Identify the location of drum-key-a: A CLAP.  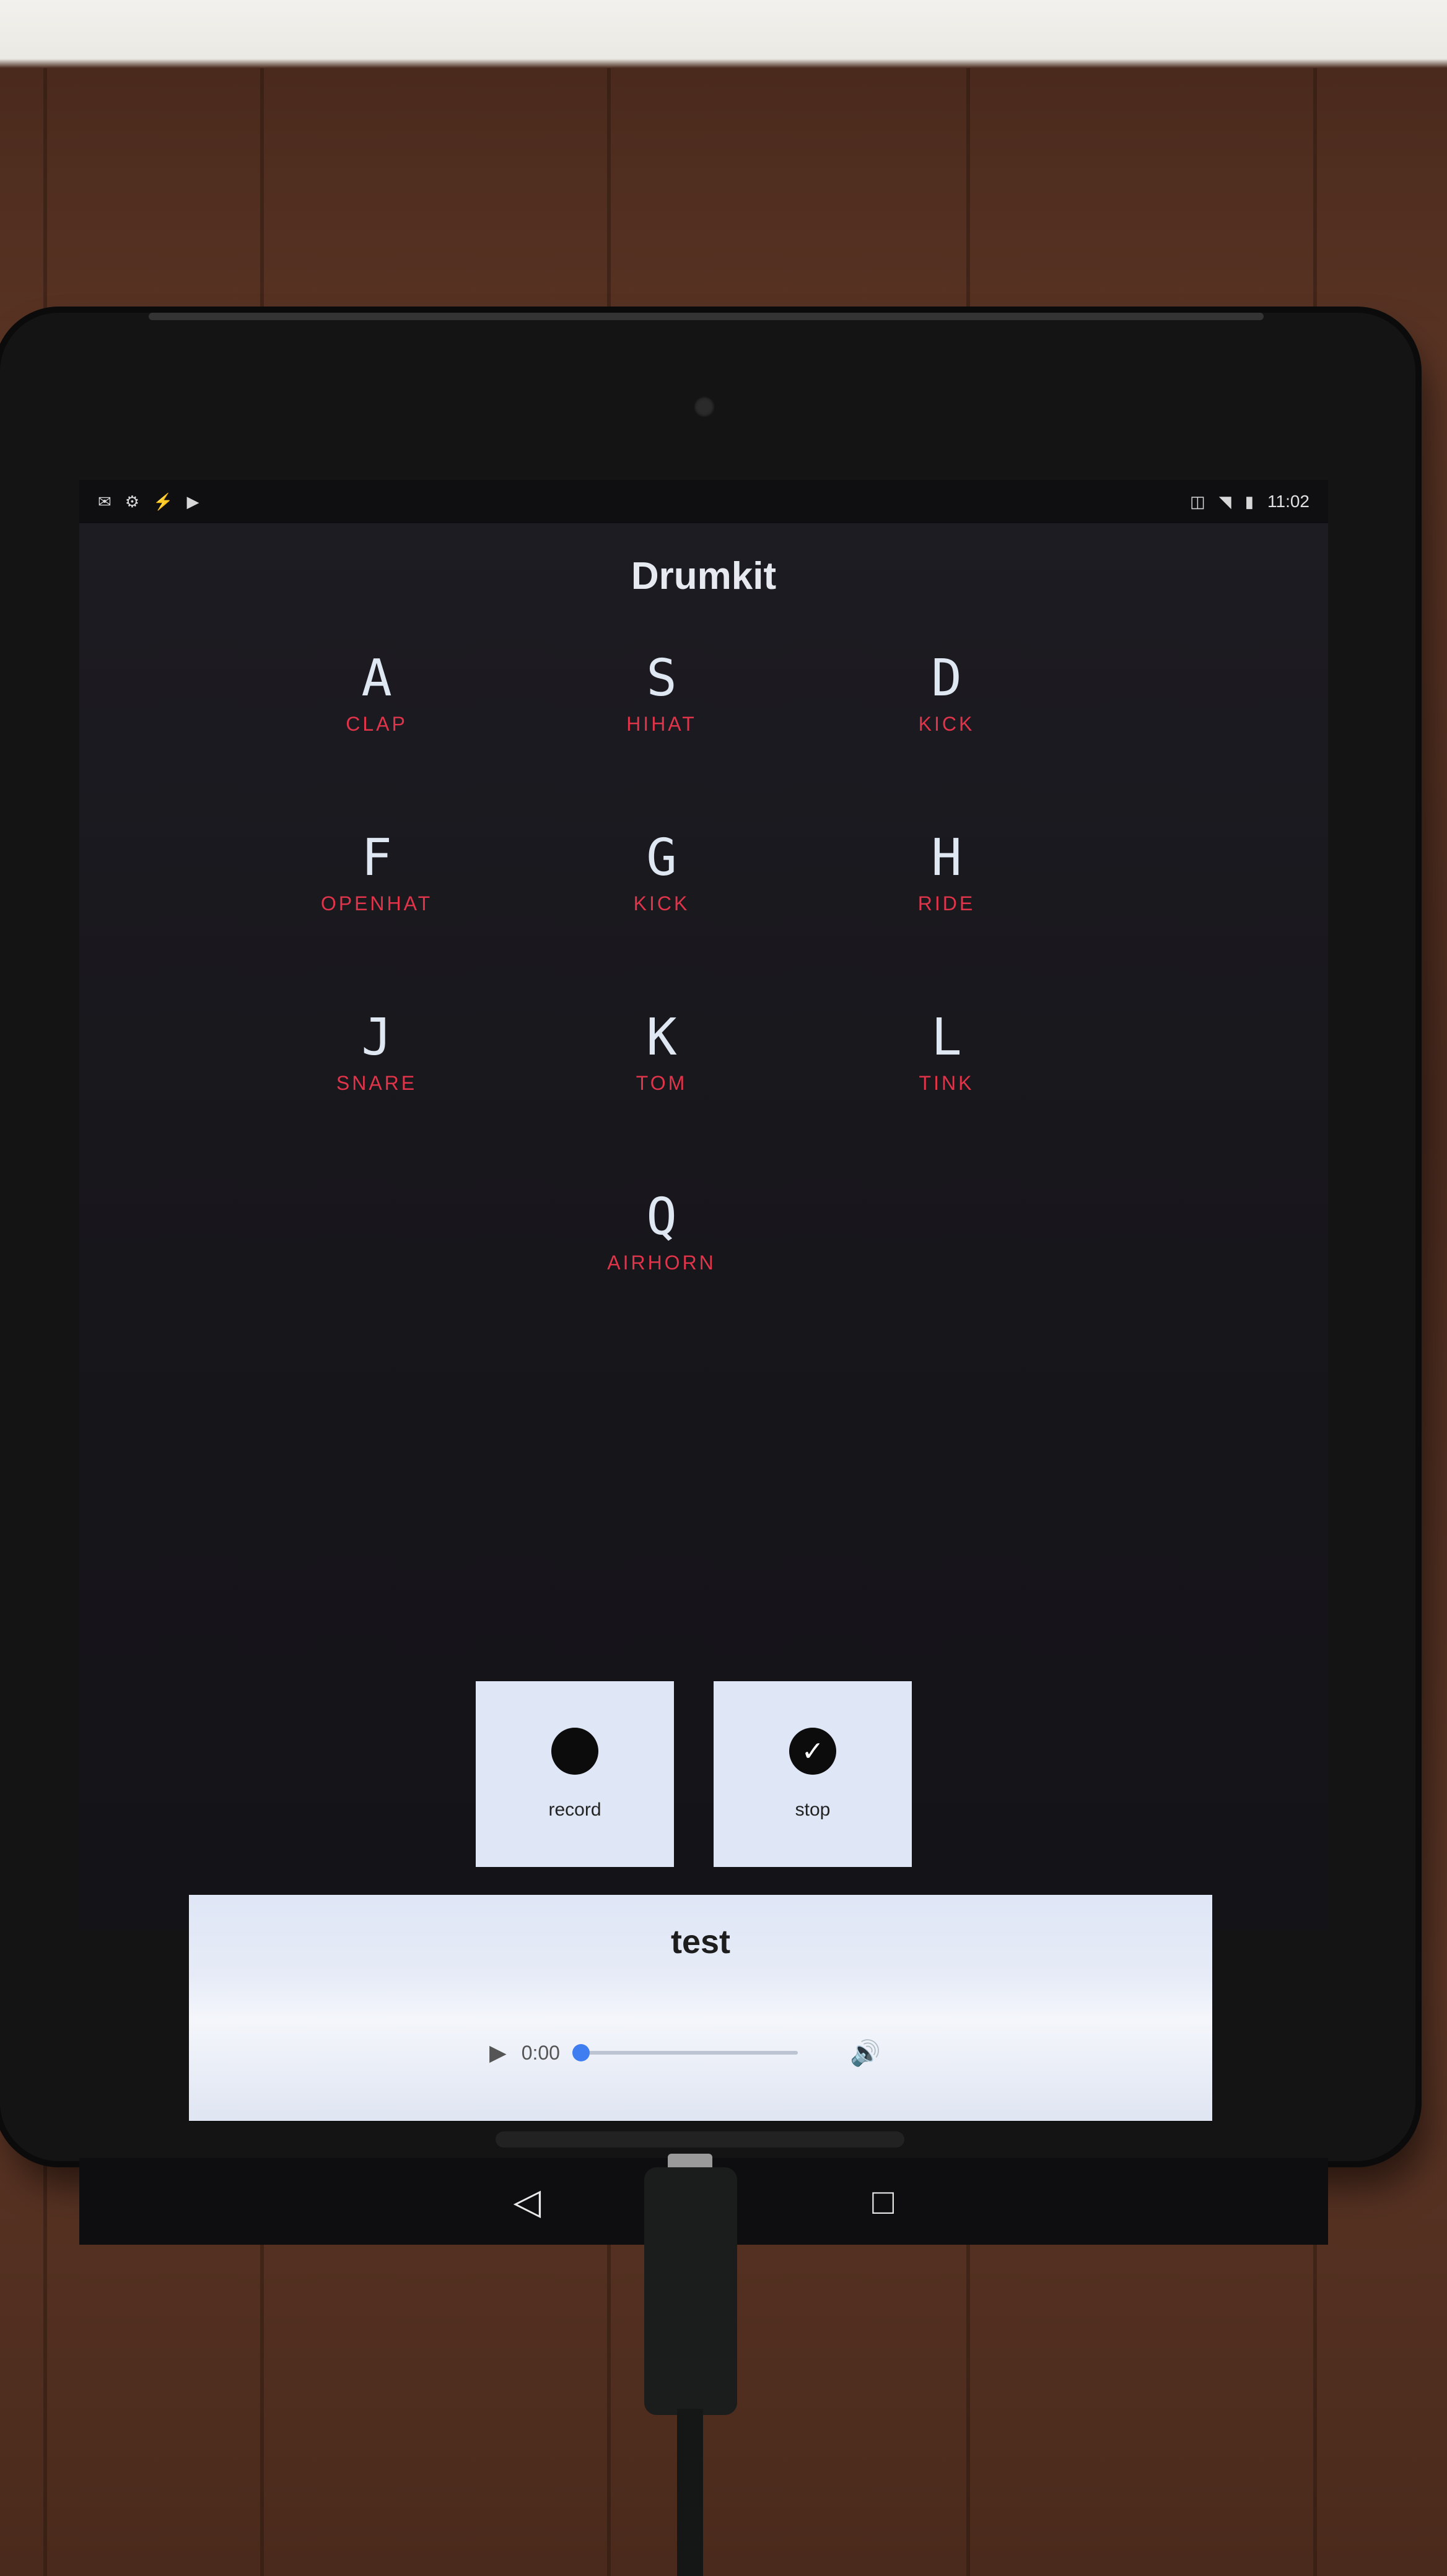
(376, 743).